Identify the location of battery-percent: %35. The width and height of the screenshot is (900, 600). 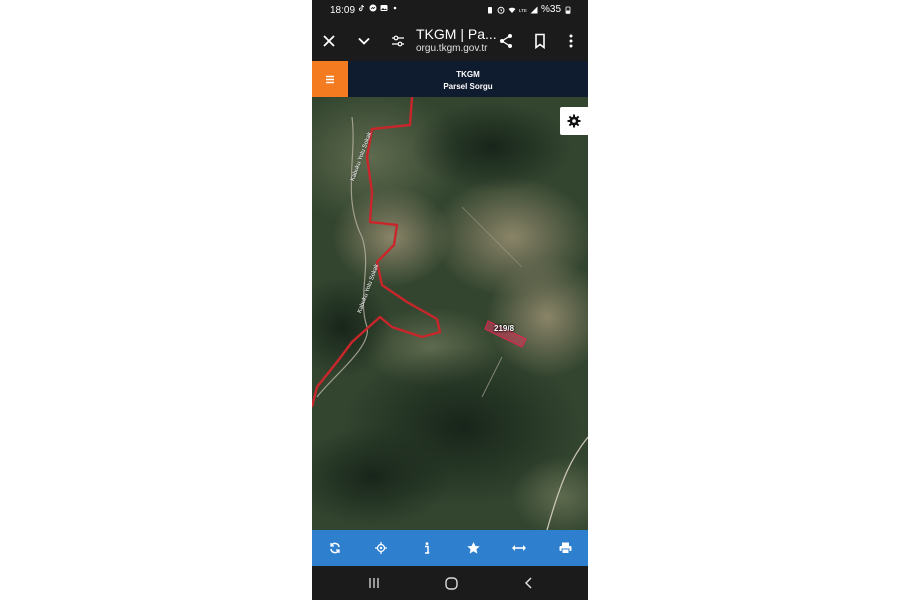
(550, 9).